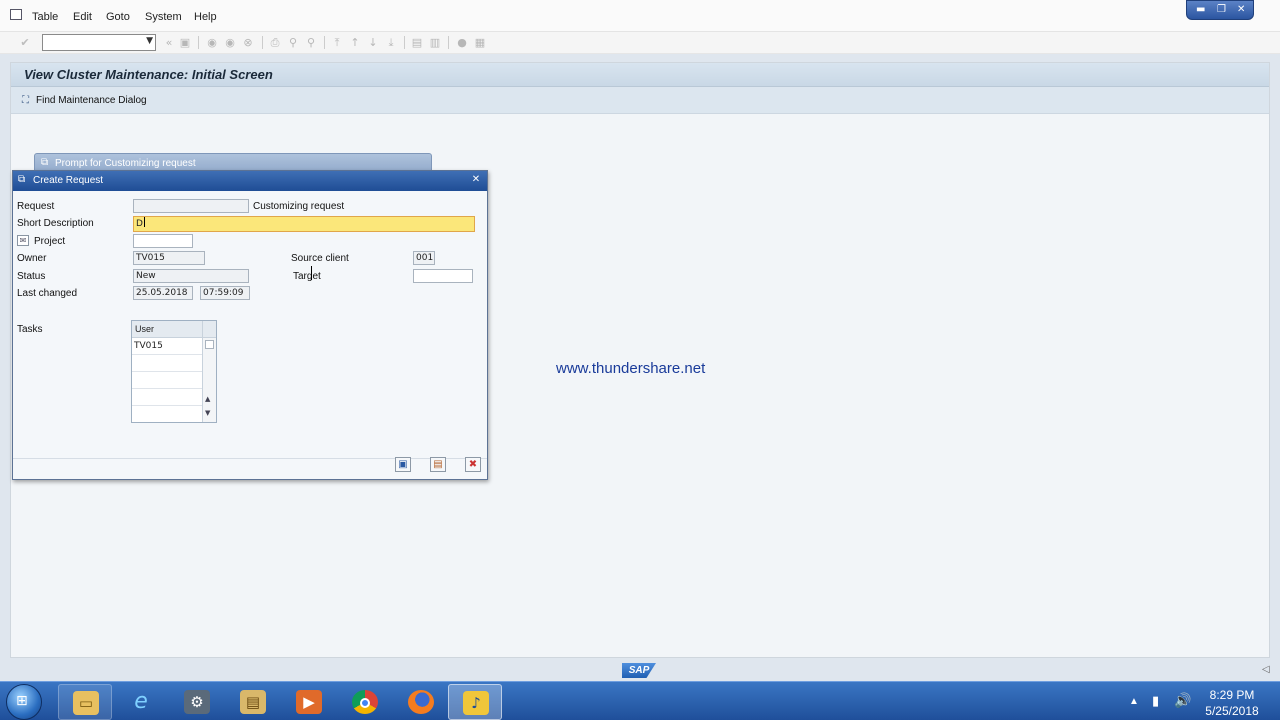 Image resolution: width=1280 pixels, height=720 pixels. Describe the element at coordinates (207, 413) in the screenshot. I see `scroll-down-icon: ▼` at that location.